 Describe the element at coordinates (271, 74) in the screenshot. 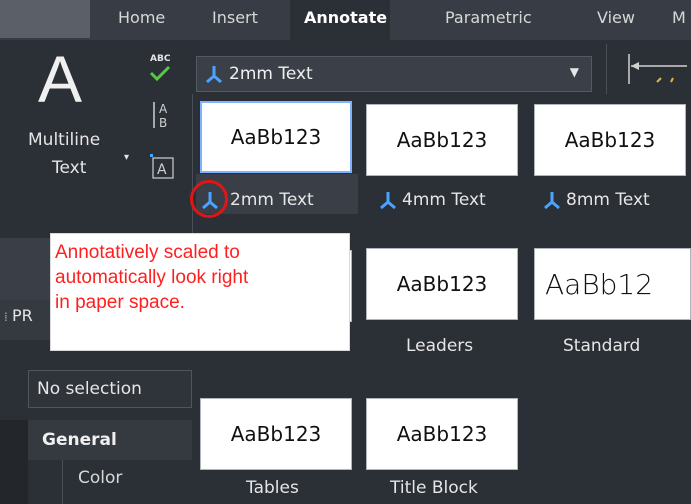

I see `text-style-selected: 2mm Text` at that location.